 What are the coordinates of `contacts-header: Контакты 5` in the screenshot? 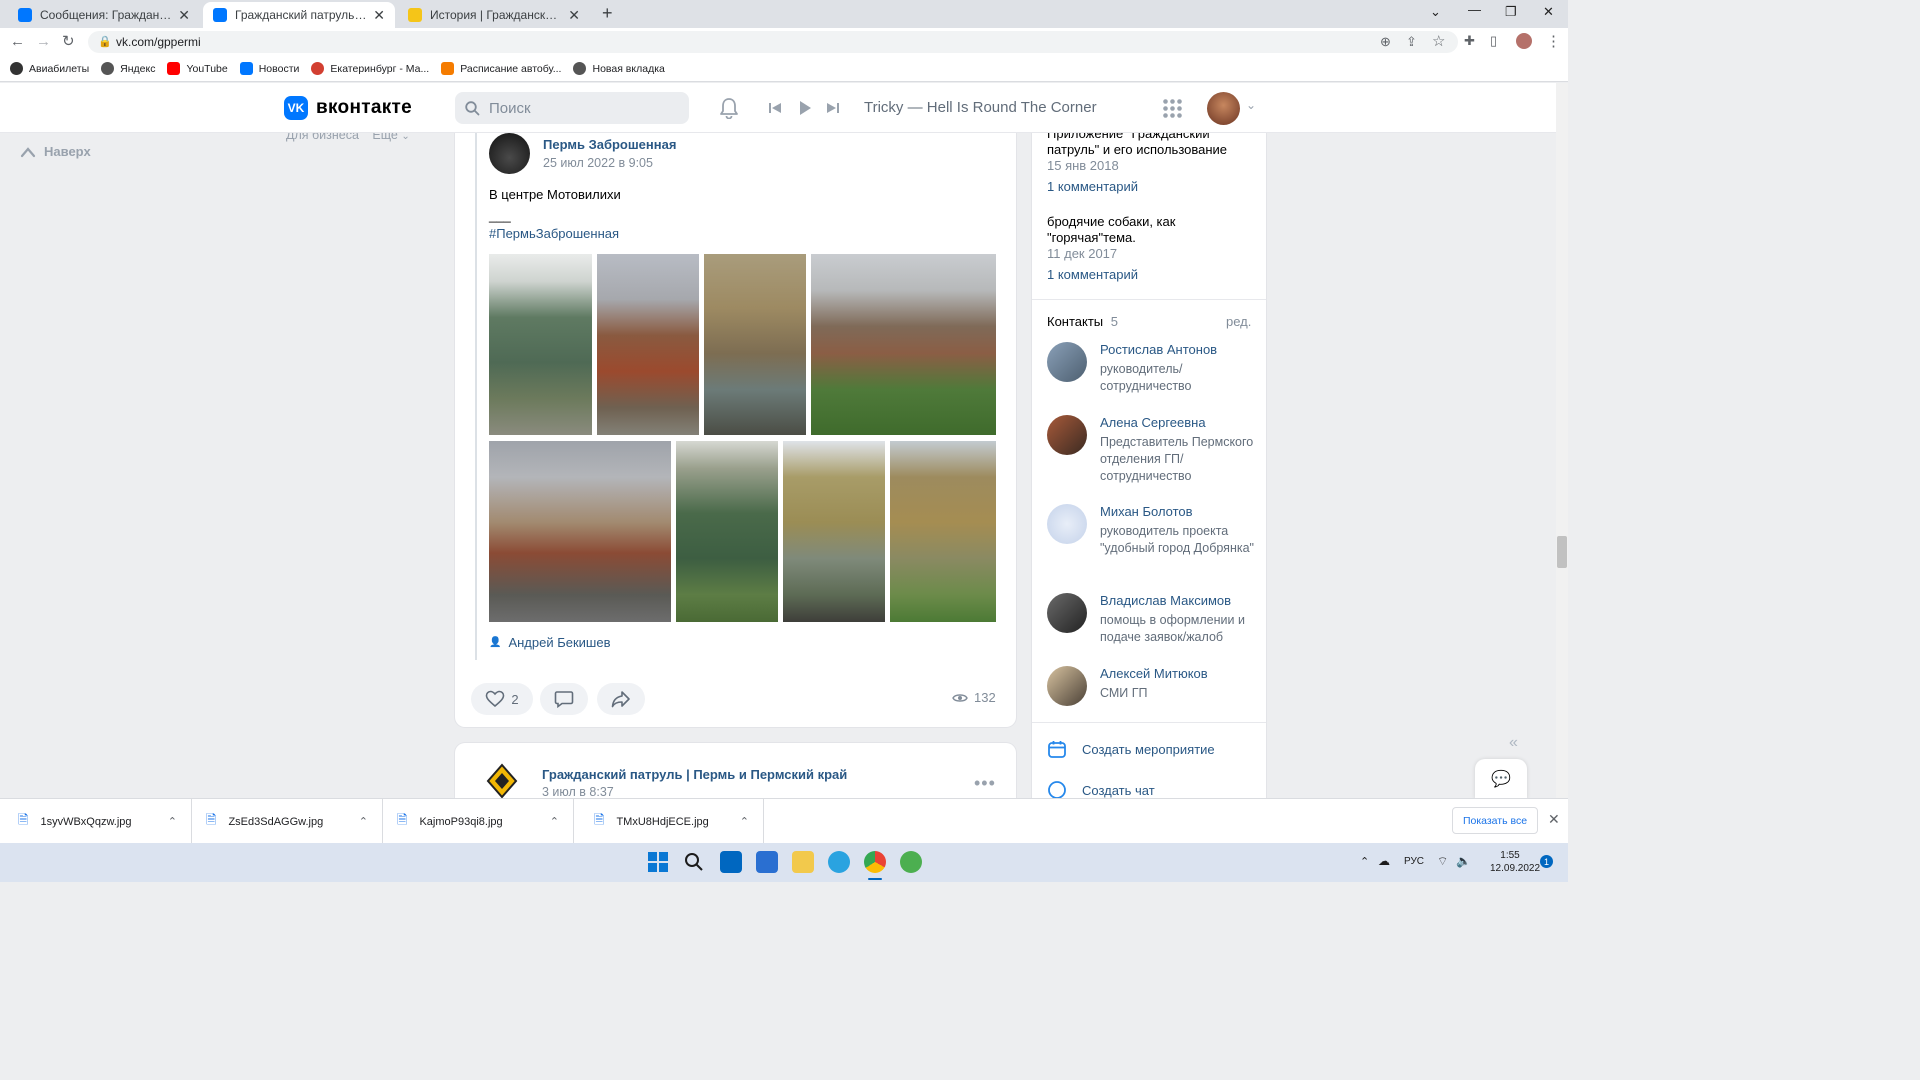 It's located at (1082, 321).